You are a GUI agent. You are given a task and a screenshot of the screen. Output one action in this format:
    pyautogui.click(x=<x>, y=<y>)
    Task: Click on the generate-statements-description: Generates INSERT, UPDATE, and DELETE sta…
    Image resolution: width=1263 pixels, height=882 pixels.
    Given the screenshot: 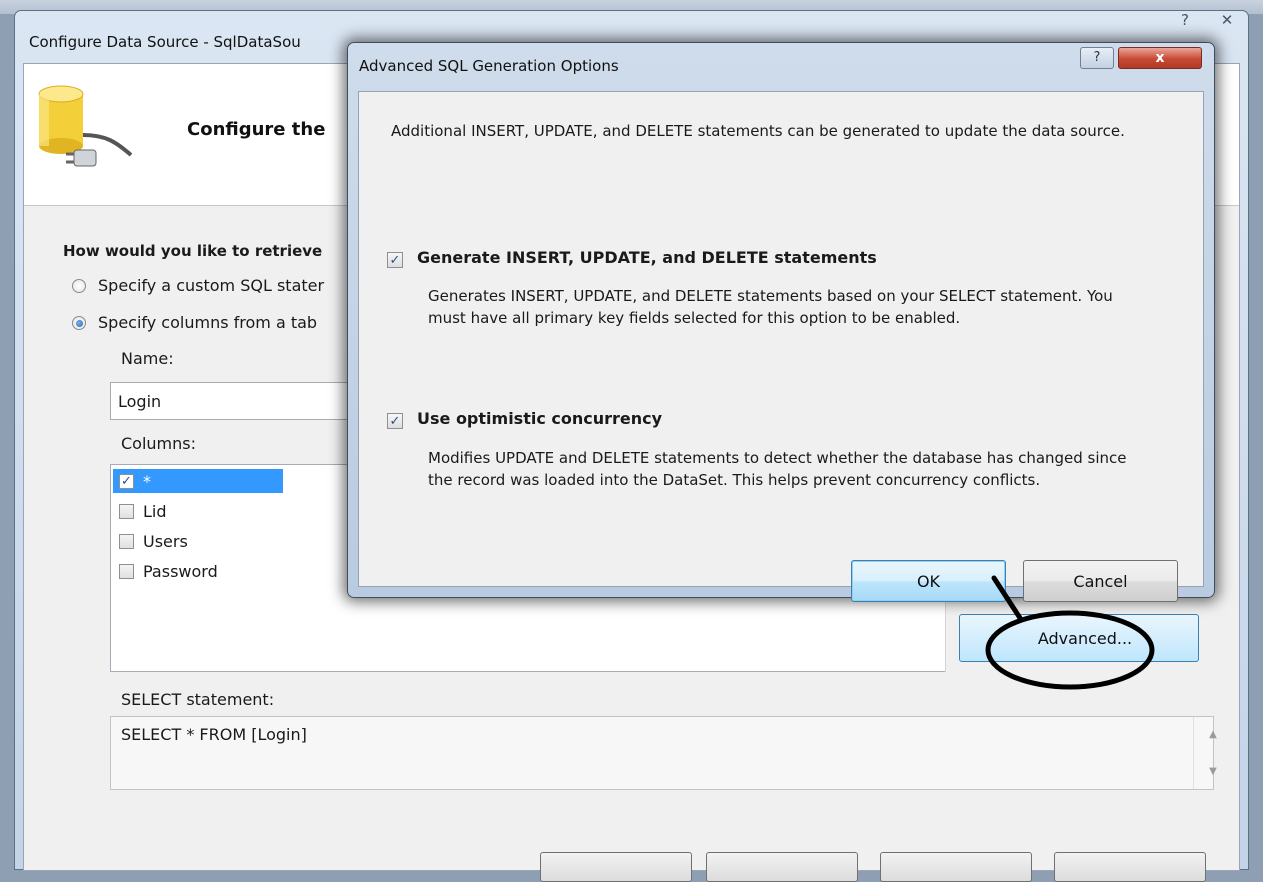 What is the action you would take?
    pyautogui.click(x=770, y=307)
    